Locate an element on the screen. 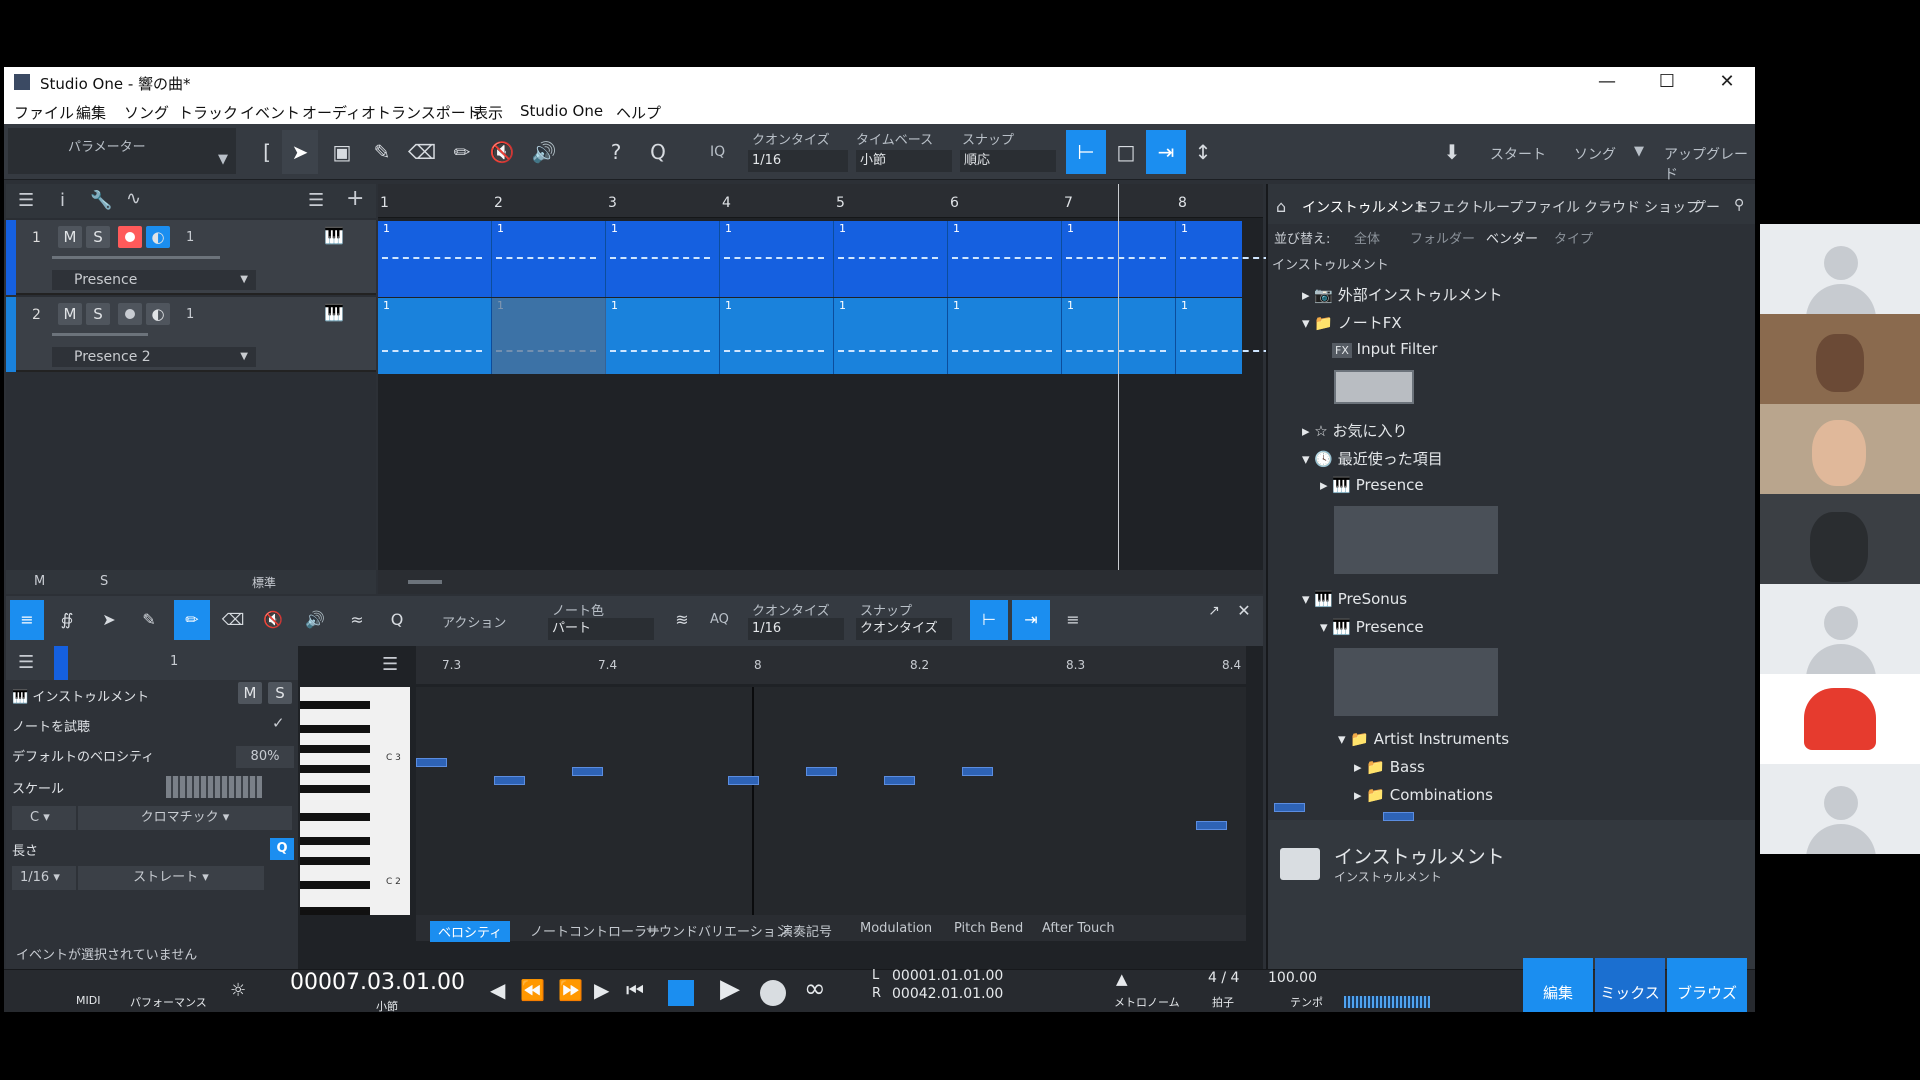  track-row: 1 M S ◐ 1 🎹 Presence ▼ is located at coordinates (191, 257).